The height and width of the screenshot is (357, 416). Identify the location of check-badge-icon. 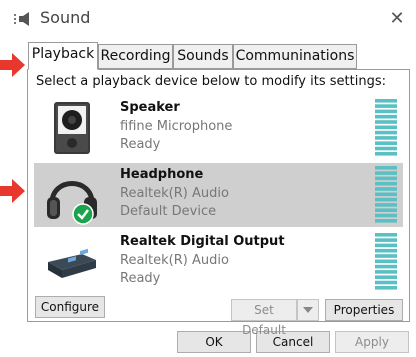
(83, 214).